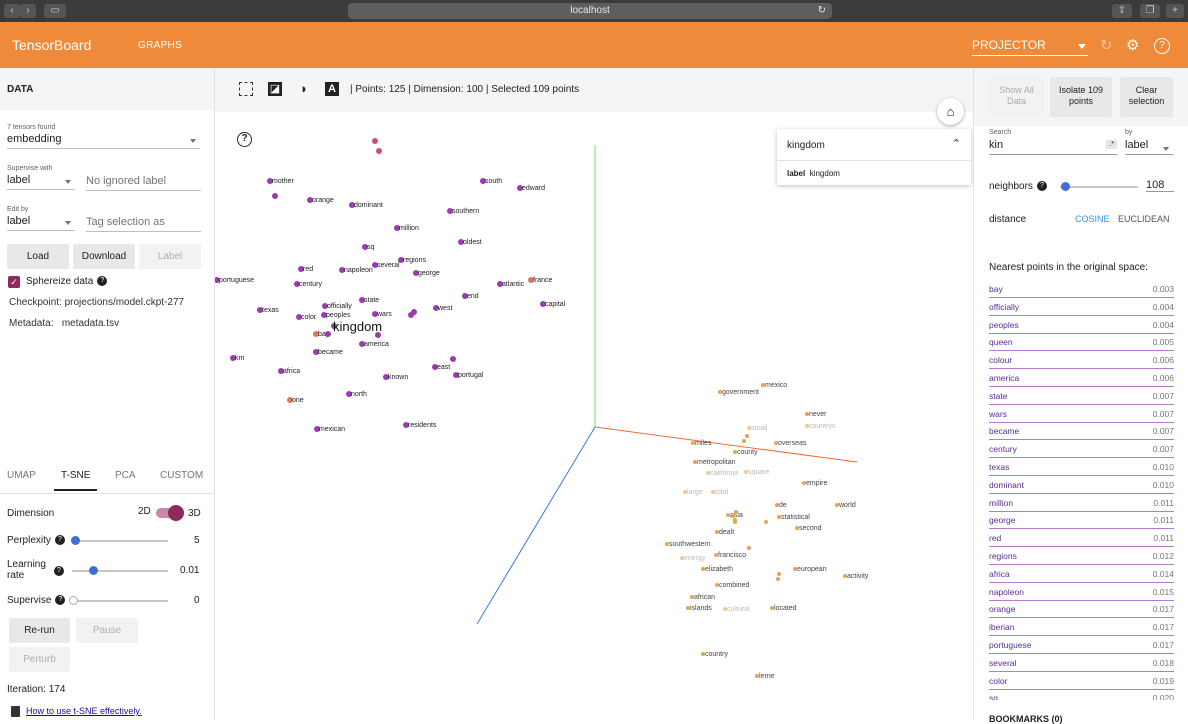 This screenshot has width=1188, height=724. What do you see at coordinates (1111, 144) in the screenshot?
I see `regex-toggle: .*` at bounding box center [1111, 144].